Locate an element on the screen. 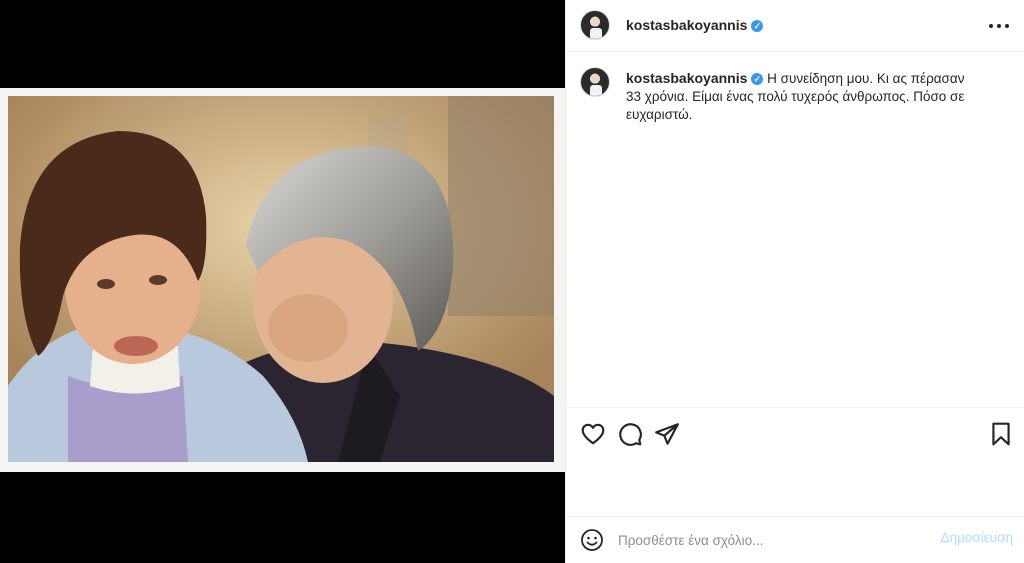 The height and width of the screenshot is (563, 1024). caption-author-avatar is located at coordinates (595, 82).